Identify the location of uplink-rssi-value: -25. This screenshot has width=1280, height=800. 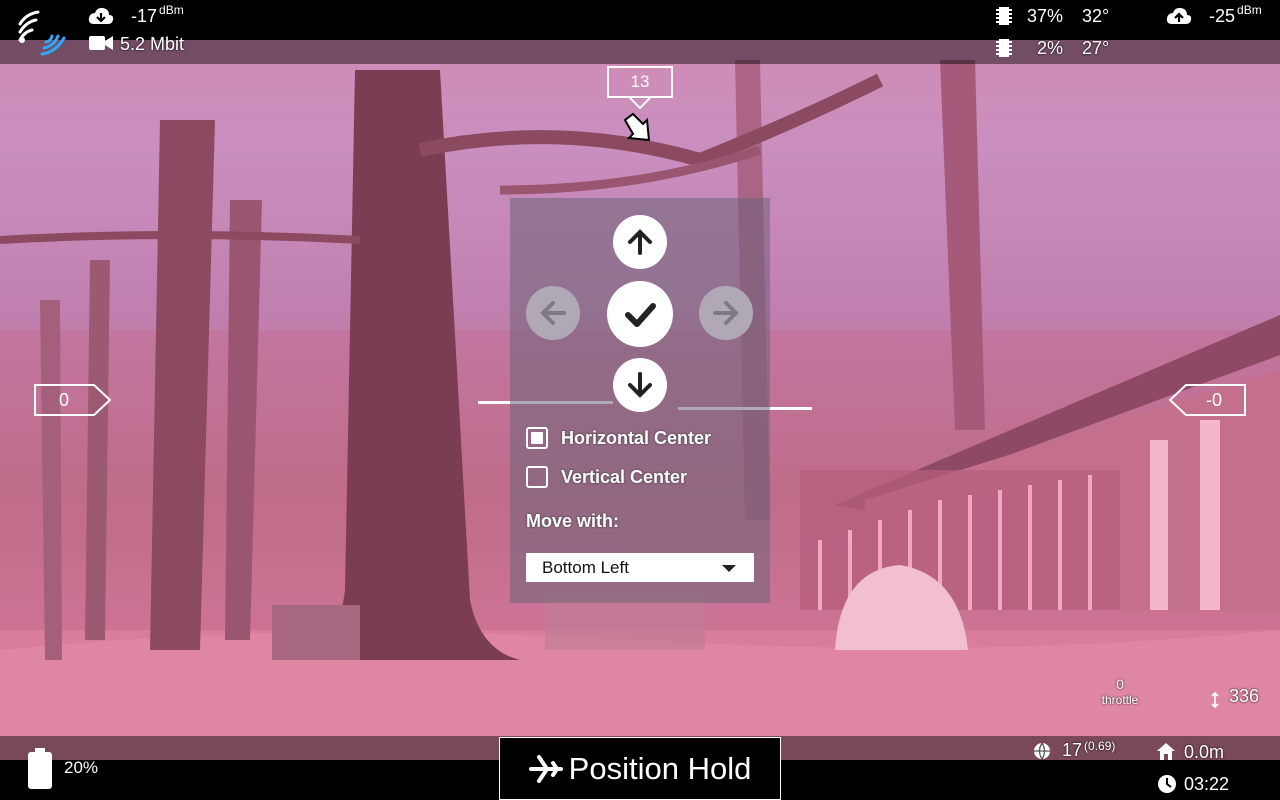
(1222, 16).